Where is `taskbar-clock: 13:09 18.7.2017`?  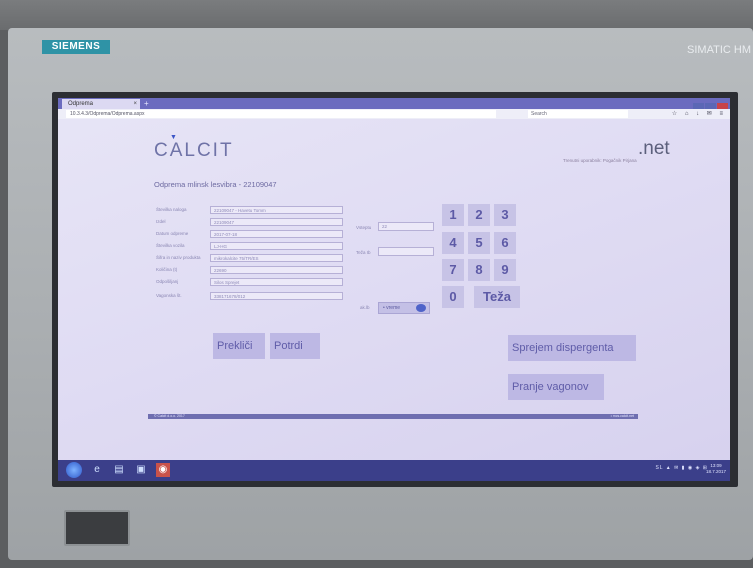
taskbar-clock: 13:09 18.7.2017 is located at coordinates (716, 469).